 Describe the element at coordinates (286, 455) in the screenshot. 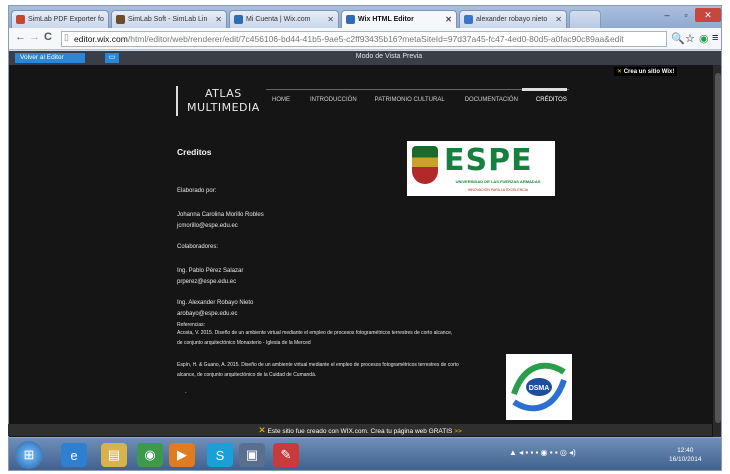

I see `paint-icon: ✎` at that location.